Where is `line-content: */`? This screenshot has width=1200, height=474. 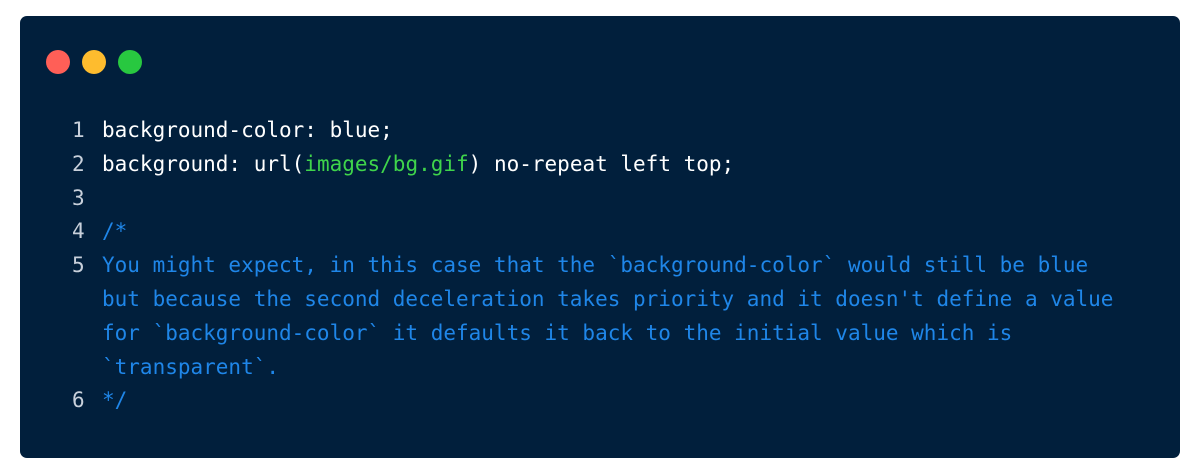
line-content: */ is located at coordinates (632, 401).